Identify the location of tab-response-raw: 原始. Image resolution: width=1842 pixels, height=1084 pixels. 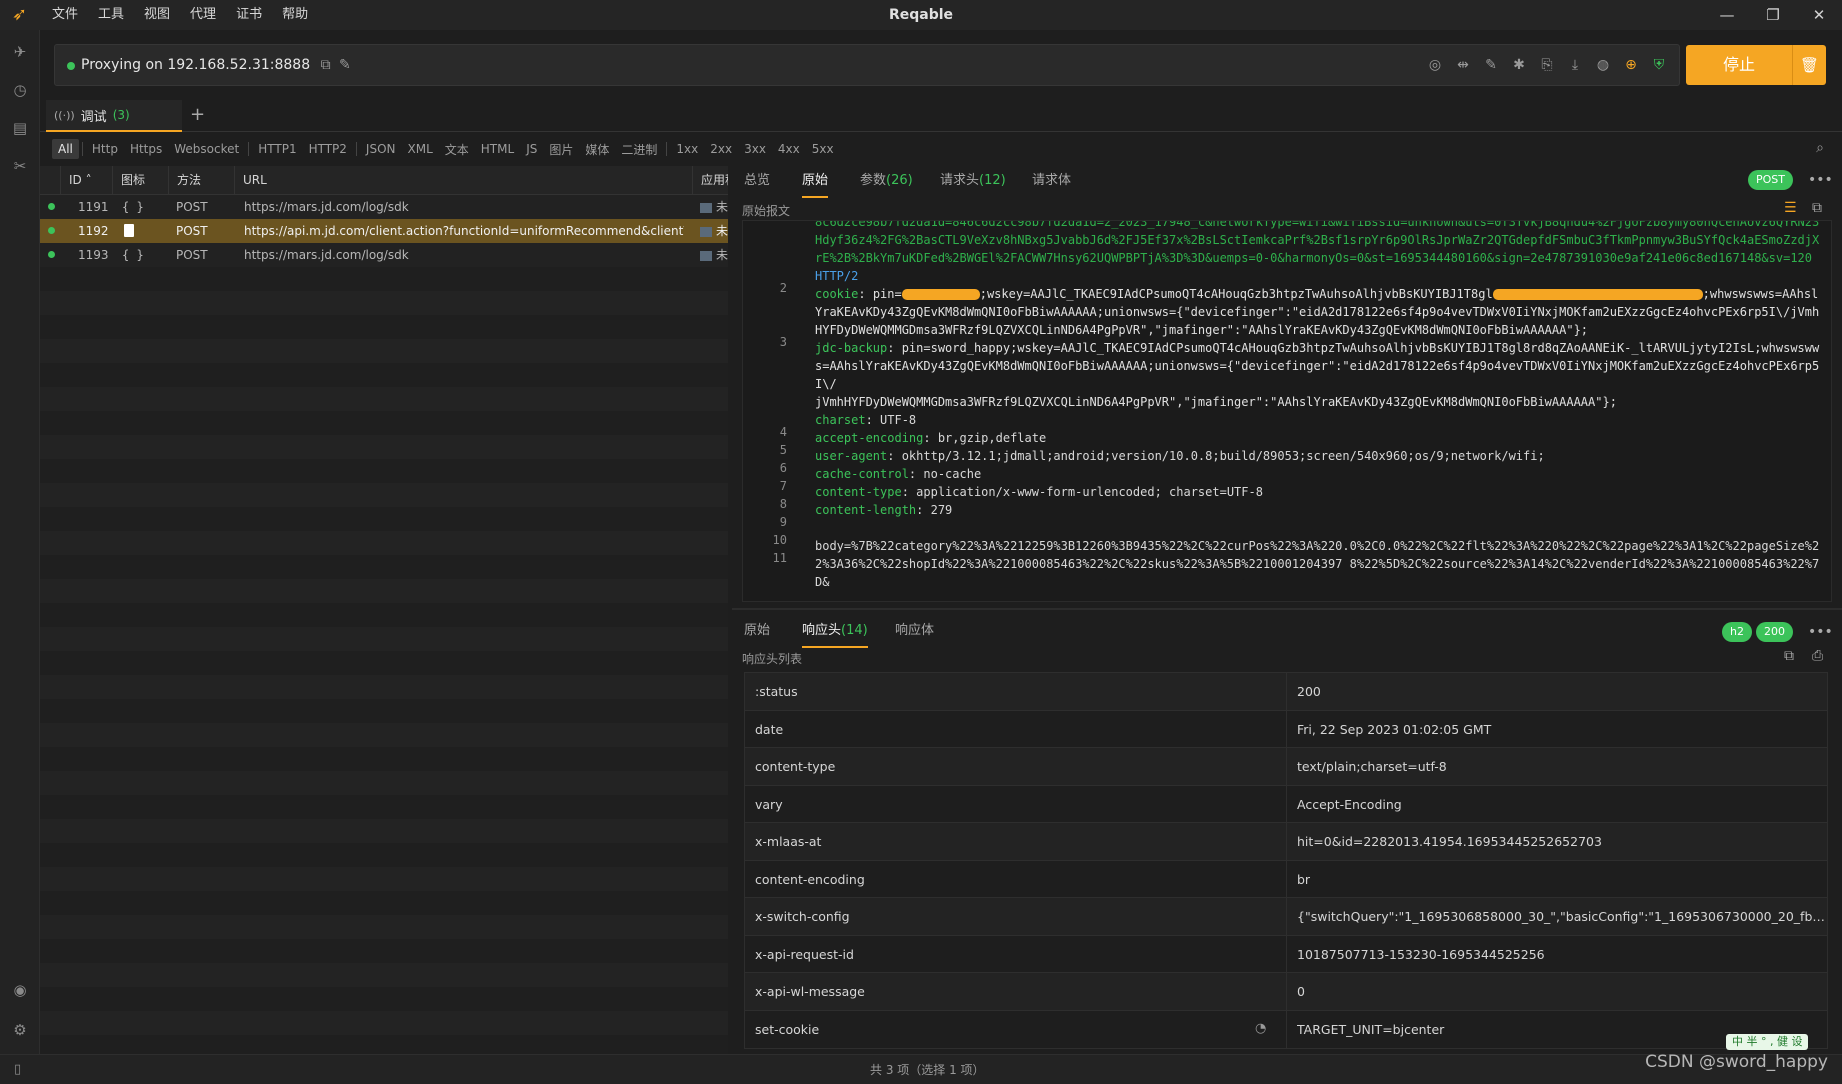
(757, 631).